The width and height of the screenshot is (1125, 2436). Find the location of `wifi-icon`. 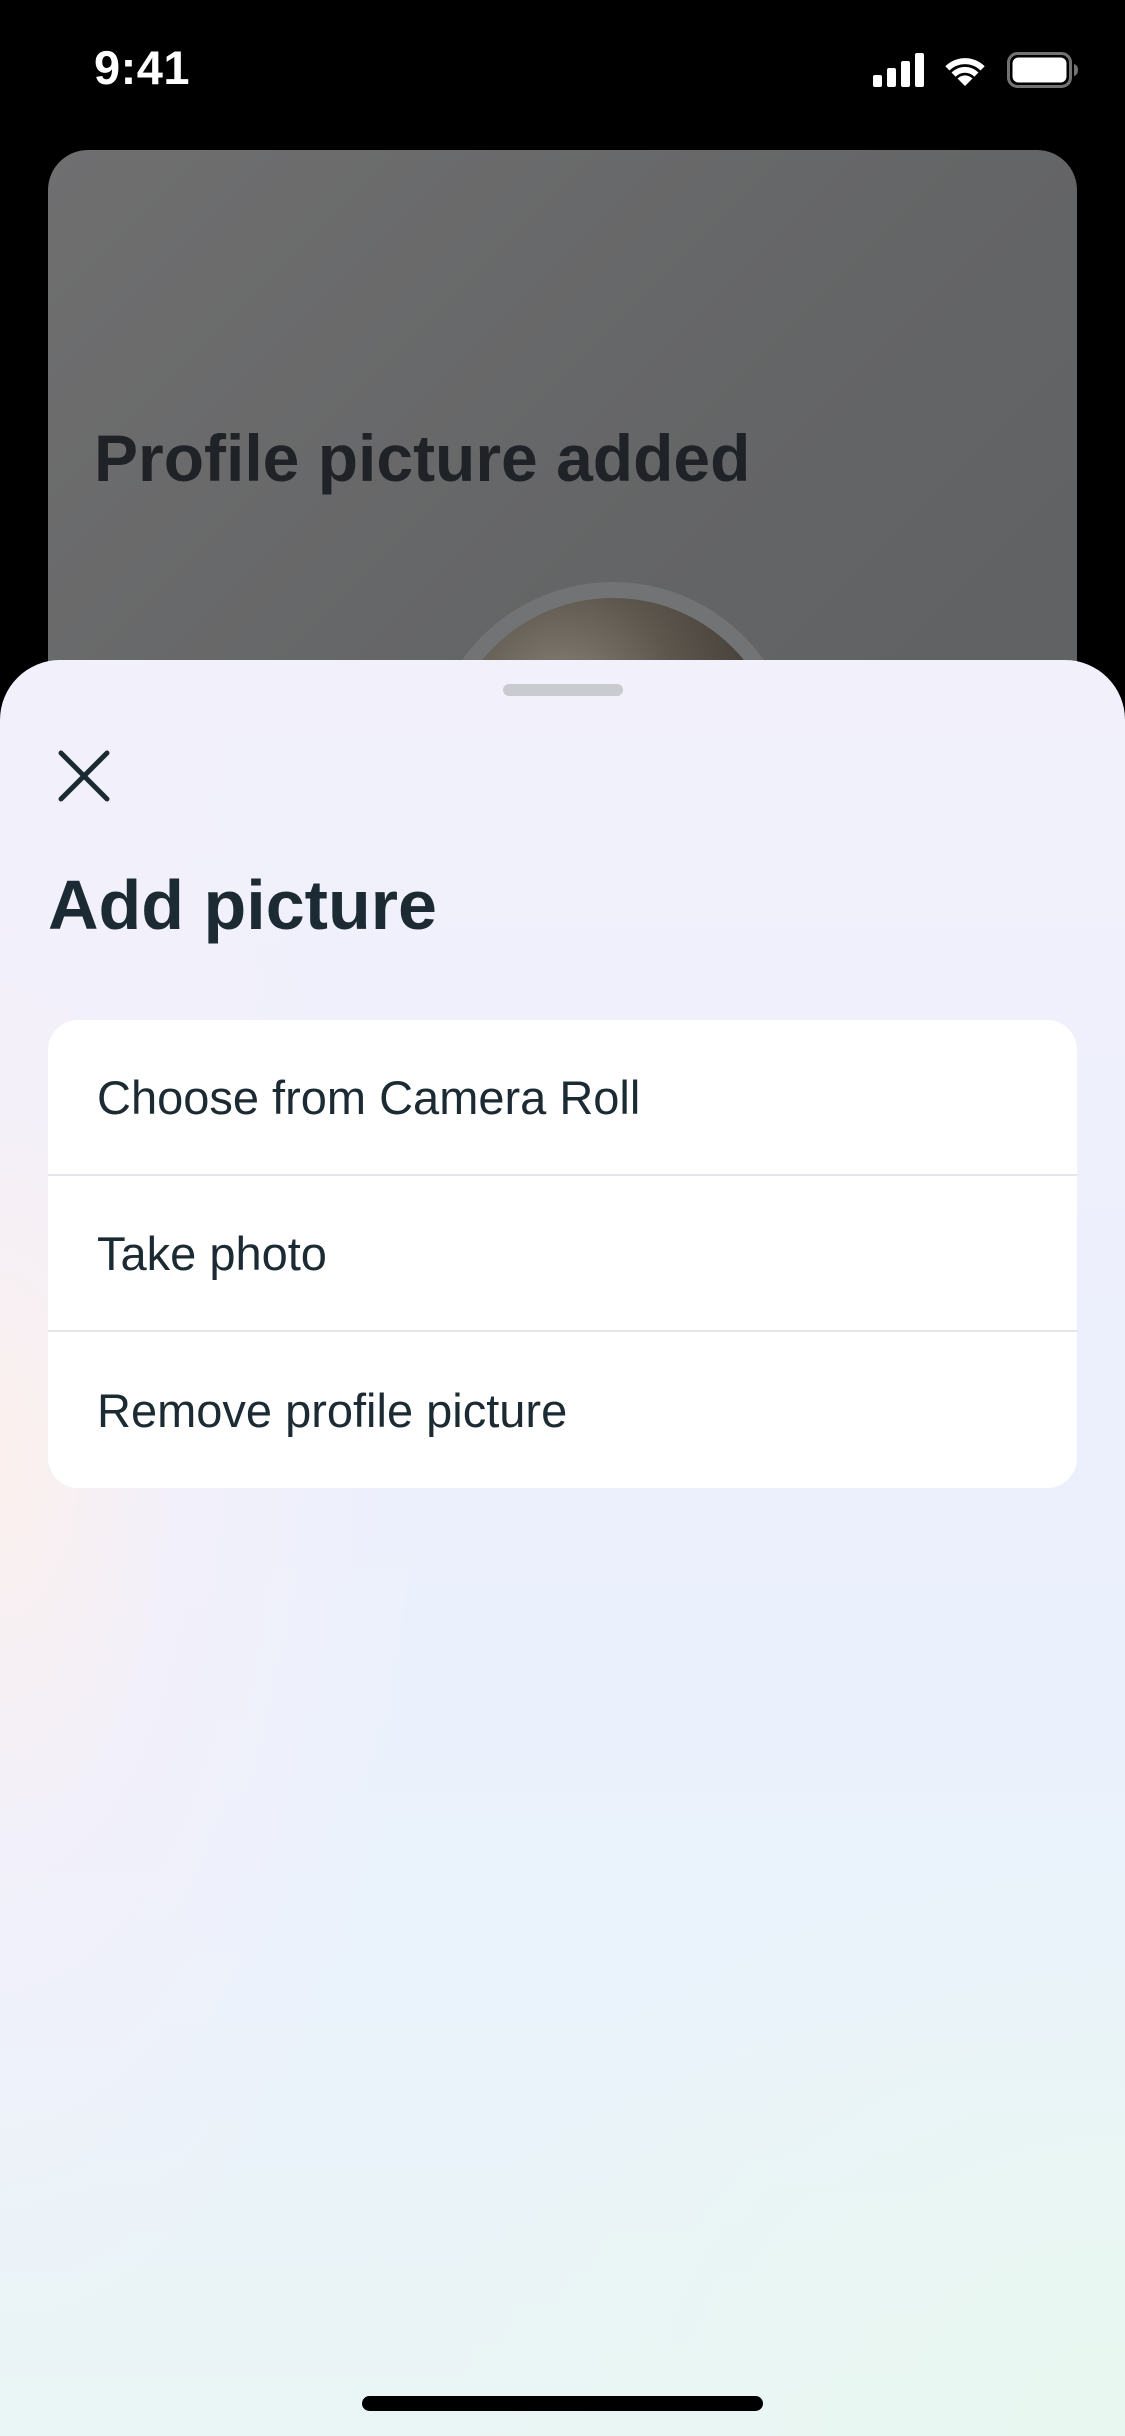

wifi-icon is located at coordinates (965, 70).